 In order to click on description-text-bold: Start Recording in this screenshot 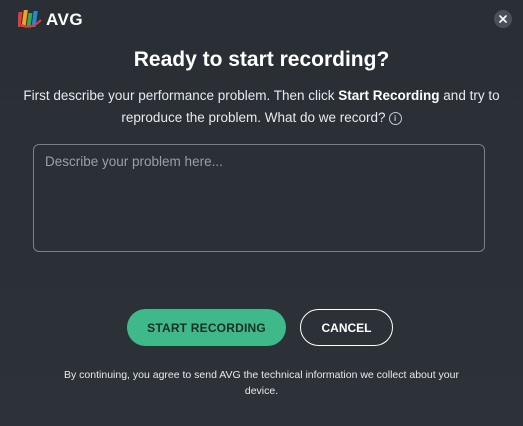, I will do `click(389, 95)`.